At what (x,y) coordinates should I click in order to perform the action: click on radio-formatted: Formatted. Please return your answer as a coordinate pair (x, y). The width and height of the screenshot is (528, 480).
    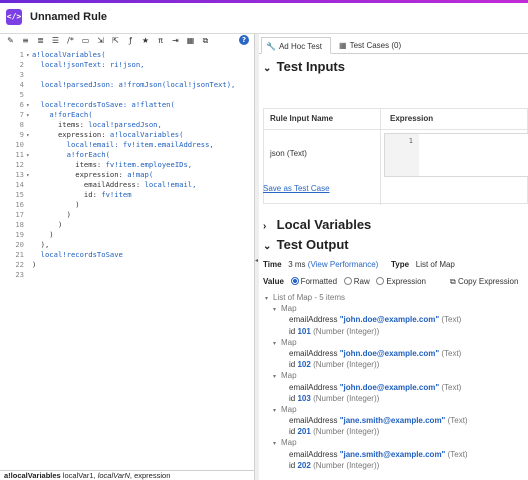
    Looking at the image, I should click on (313, 281).